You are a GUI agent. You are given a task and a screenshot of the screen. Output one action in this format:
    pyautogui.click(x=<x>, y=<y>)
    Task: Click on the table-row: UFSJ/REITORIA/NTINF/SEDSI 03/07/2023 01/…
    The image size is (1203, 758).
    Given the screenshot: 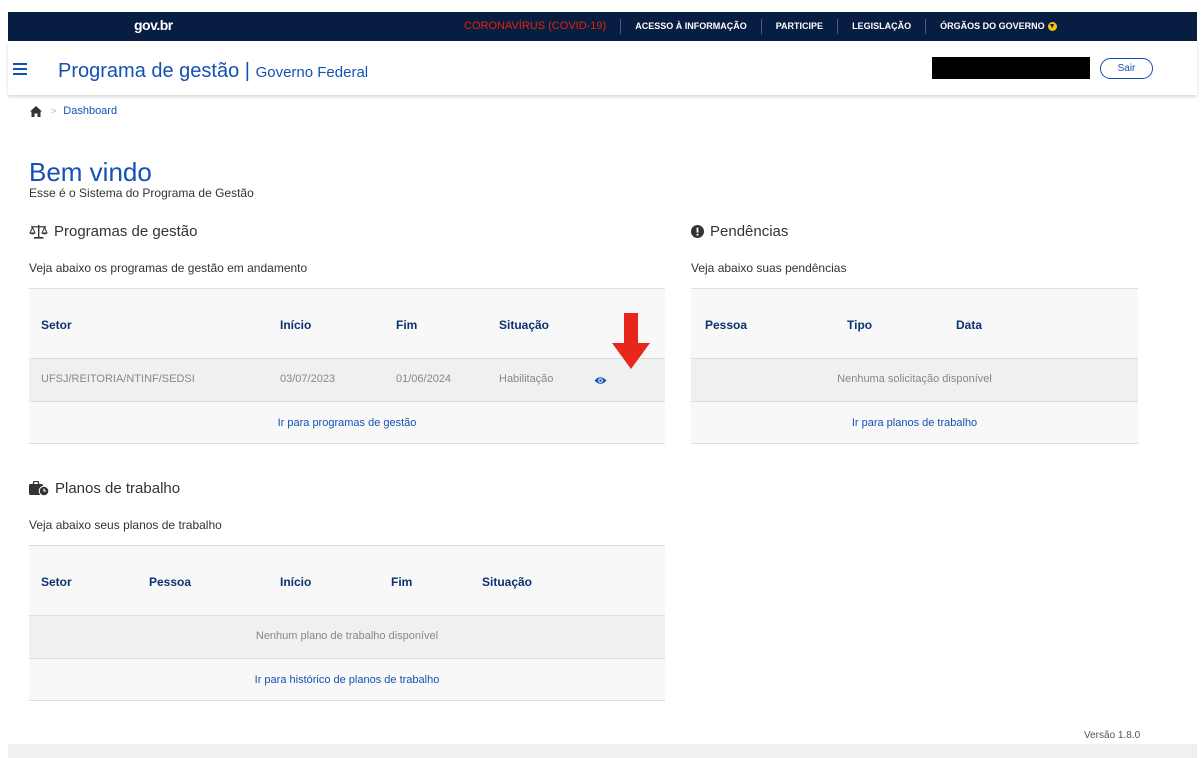 What is the action you would take?
    pyautogui.click(x=347, y=379)
    